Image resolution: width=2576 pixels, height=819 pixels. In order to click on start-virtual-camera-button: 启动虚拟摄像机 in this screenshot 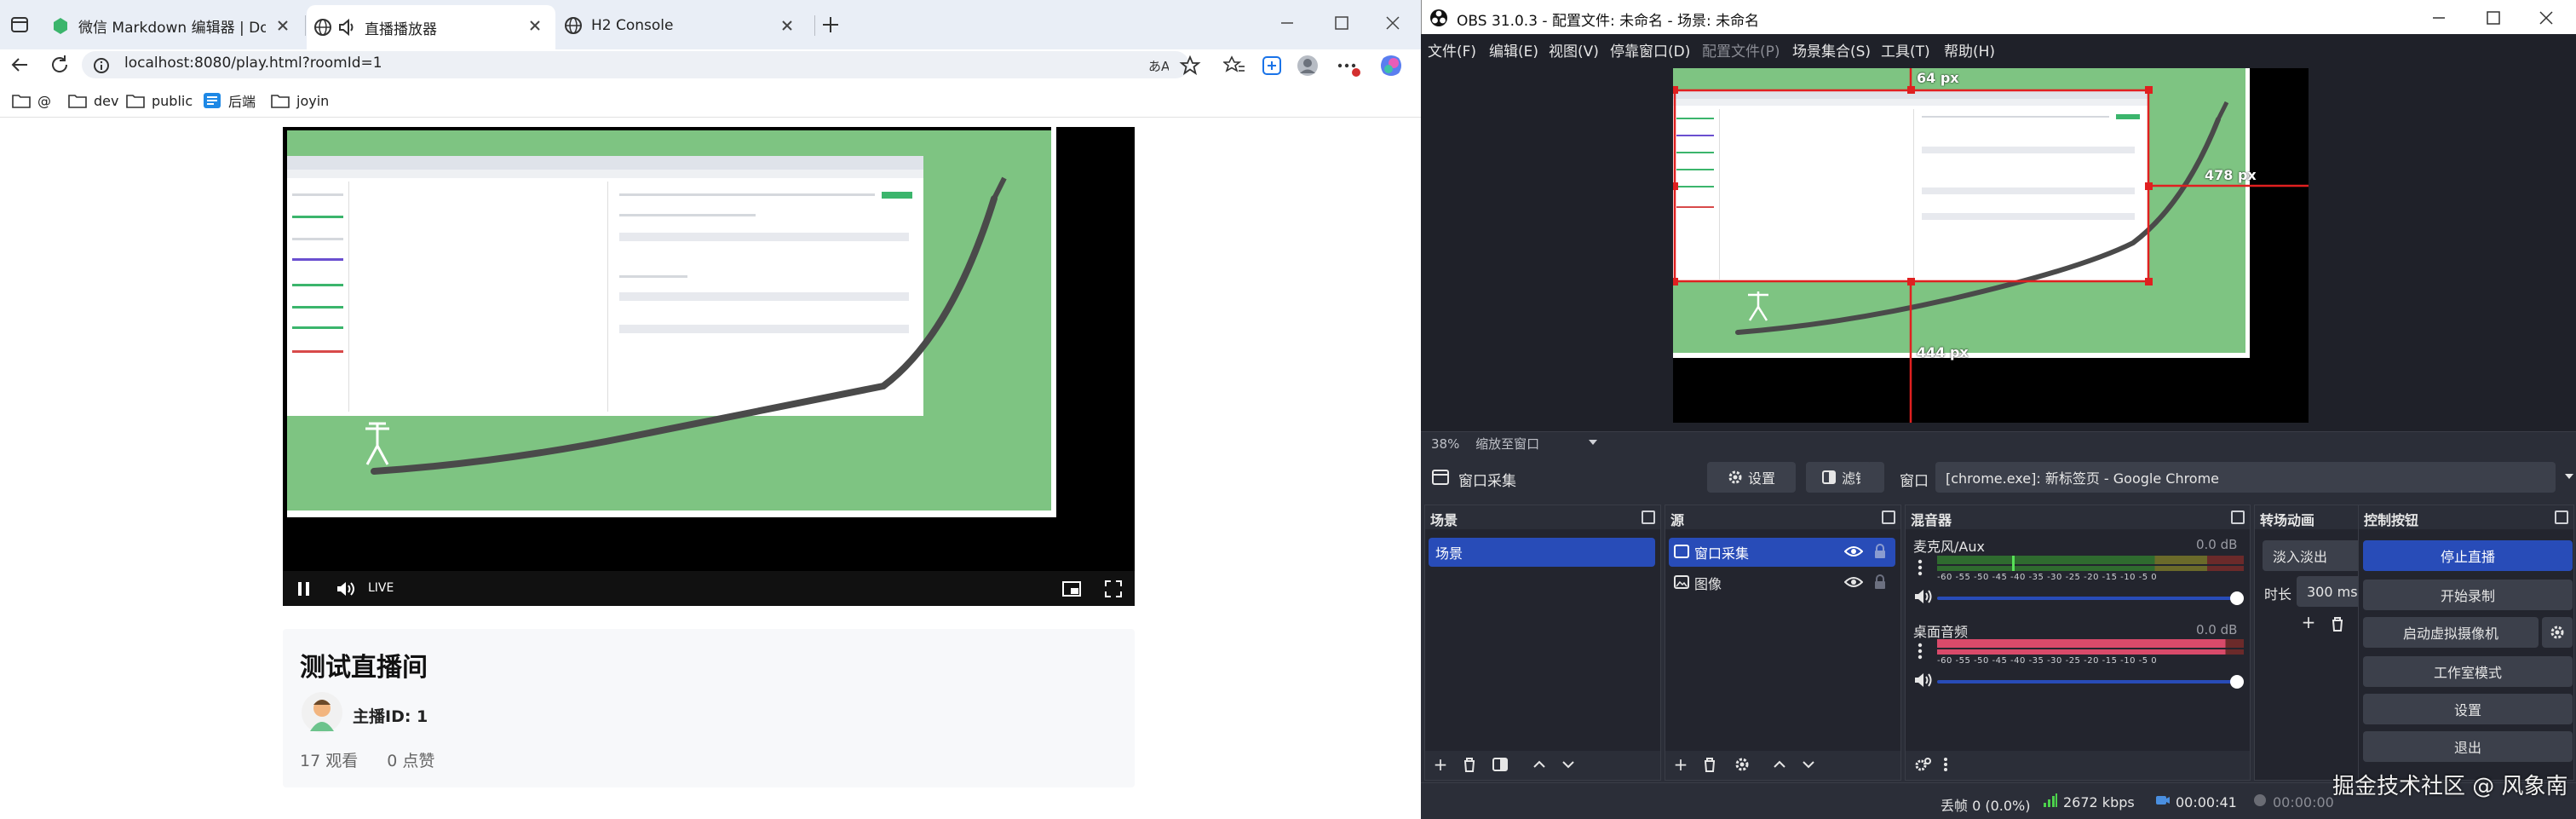, I will do `click(2451, 632)`.